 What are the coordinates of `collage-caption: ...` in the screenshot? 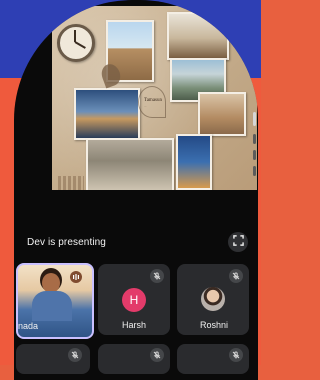 It's located at (145, 106).